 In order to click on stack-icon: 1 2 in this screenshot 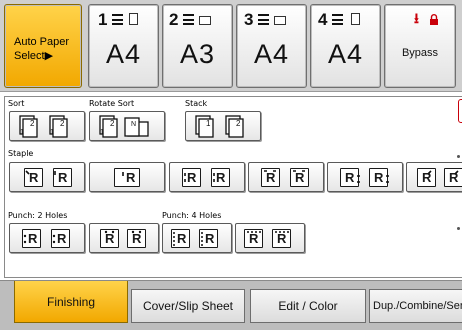, I will do `click(219, 126)`.